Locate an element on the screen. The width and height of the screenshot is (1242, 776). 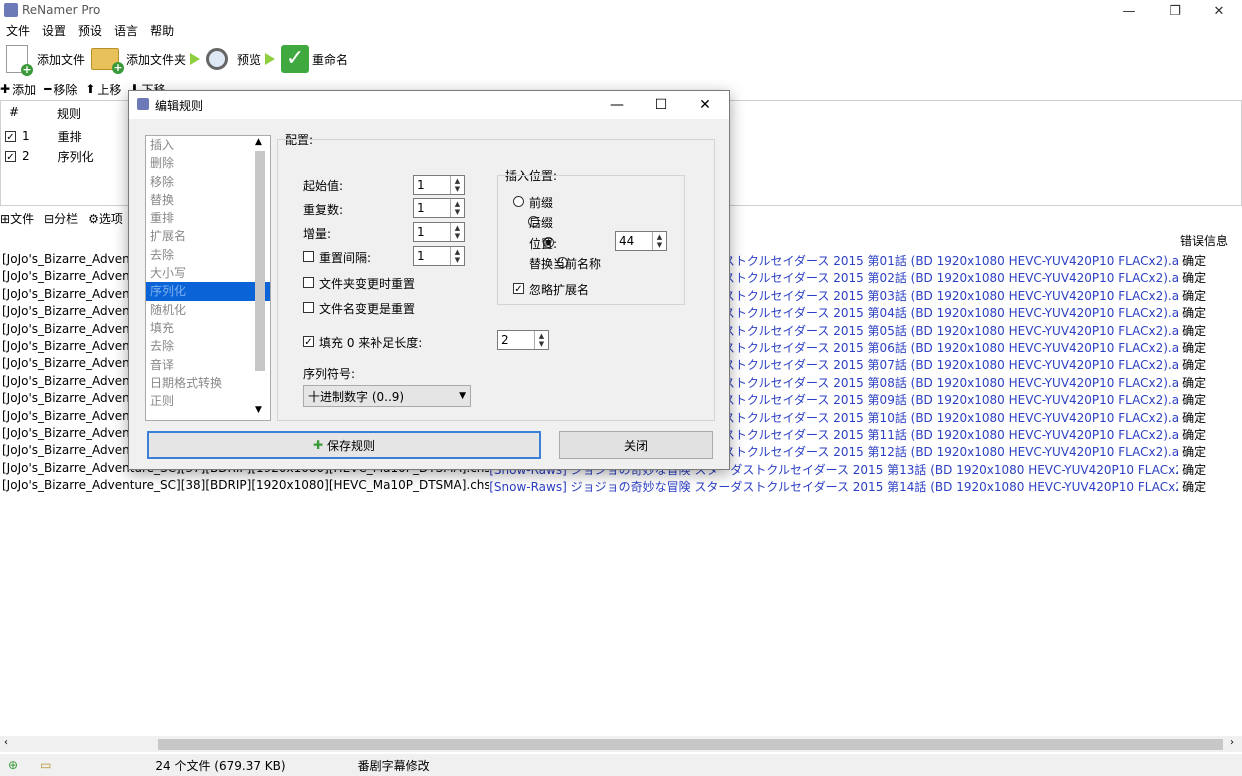
rename-label: 重命名 is located at coordinates (330, 59).